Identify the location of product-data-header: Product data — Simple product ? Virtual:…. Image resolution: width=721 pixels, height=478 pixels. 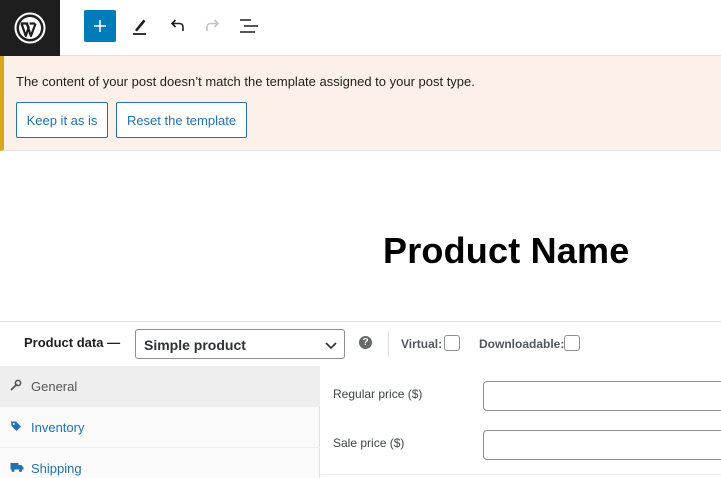
(360, 343).